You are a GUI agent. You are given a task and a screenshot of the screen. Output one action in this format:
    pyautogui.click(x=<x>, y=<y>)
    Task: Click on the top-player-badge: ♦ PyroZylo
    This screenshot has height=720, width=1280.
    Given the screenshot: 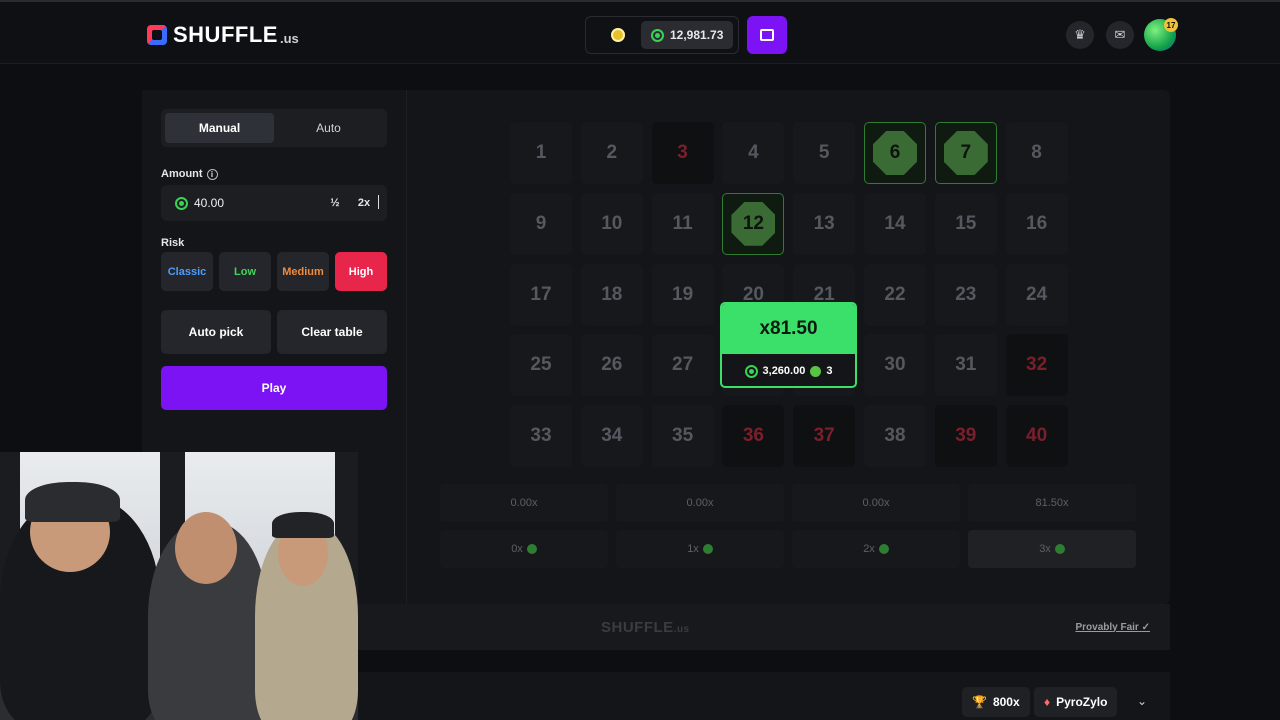 What is the action you would take?
    pyautogui.click(x=1076, y=702)
    